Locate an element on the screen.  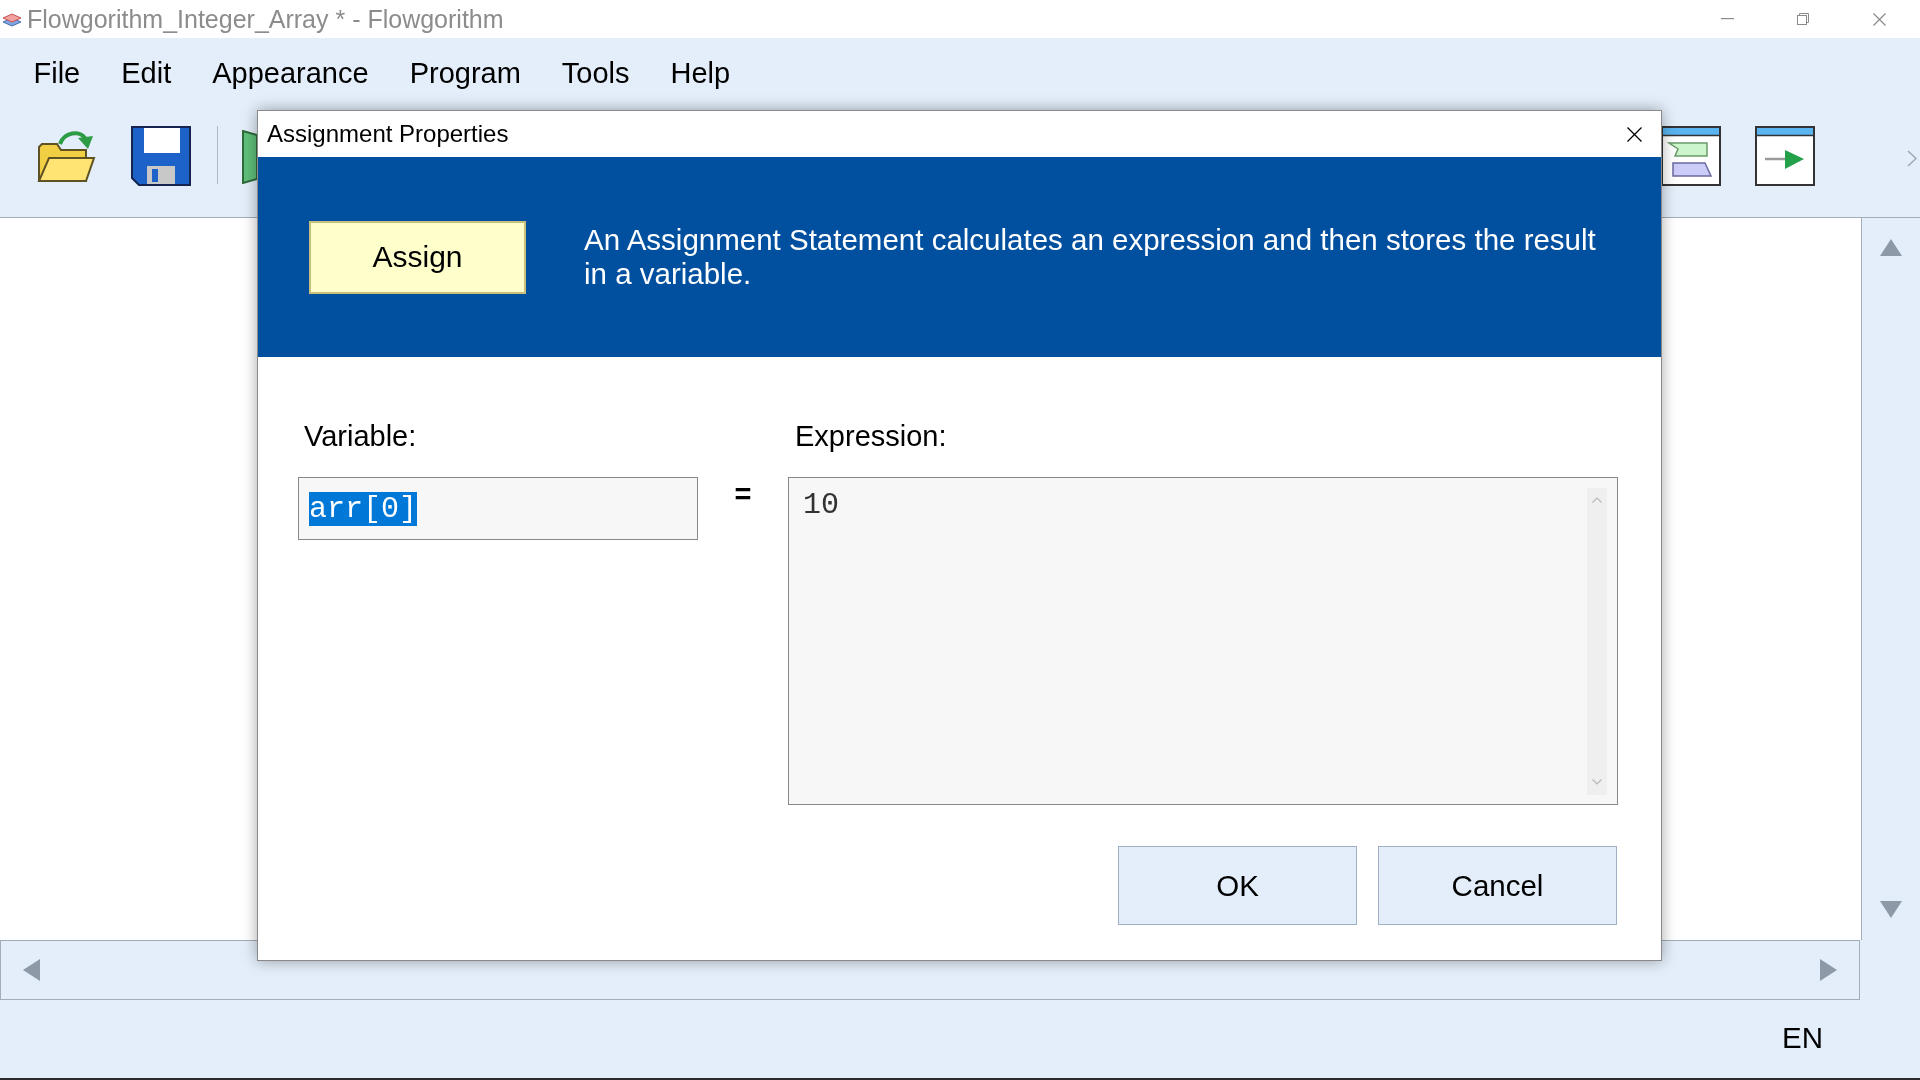
dialog-title: Assignment Properties is located at coordinates (388, 134).